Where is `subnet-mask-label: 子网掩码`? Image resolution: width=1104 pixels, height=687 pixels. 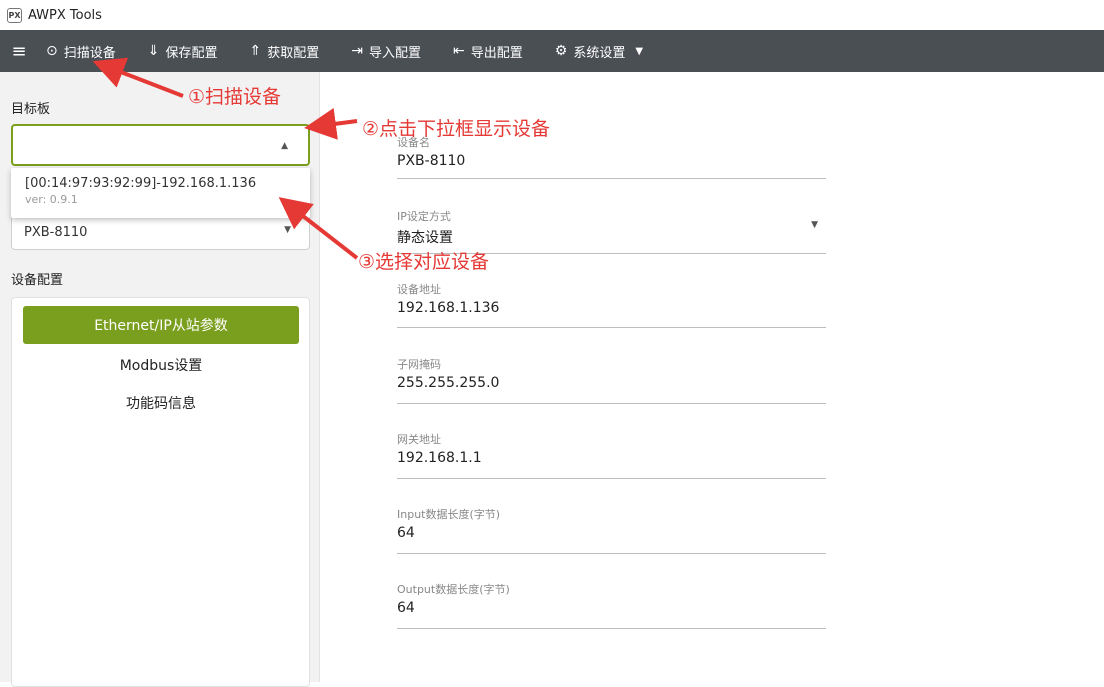 subnet-mask-label: 子网掩码 is located at coordinates (419, 364).